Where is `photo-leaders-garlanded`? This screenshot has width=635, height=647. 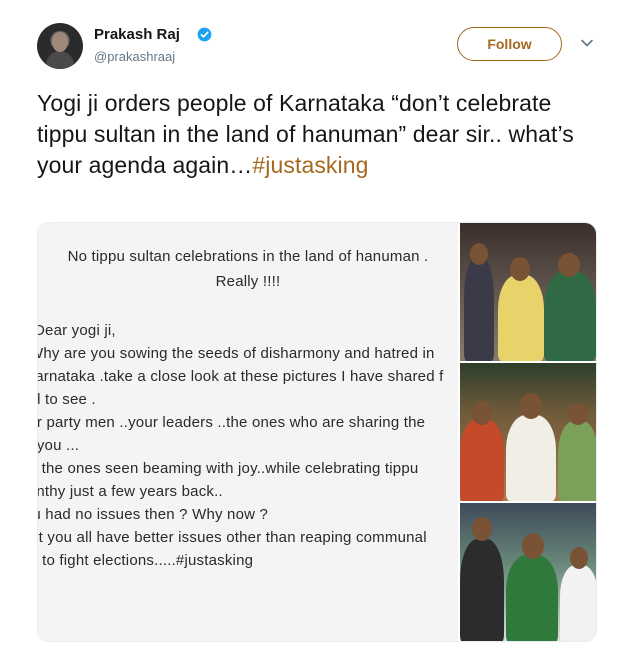
photo-leaders-garlanded is located at coordinates (528, 432).